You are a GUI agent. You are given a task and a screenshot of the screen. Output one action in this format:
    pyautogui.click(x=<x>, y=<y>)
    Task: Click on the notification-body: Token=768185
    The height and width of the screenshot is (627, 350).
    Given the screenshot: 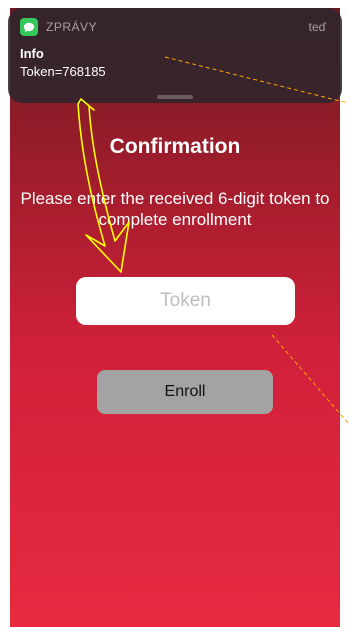 What is the action you would take?
    pyautogui.click(x=63, y=71)
    